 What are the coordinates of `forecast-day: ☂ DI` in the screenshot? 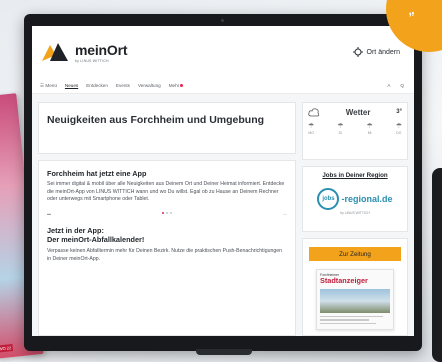 It's located at (340, 128).